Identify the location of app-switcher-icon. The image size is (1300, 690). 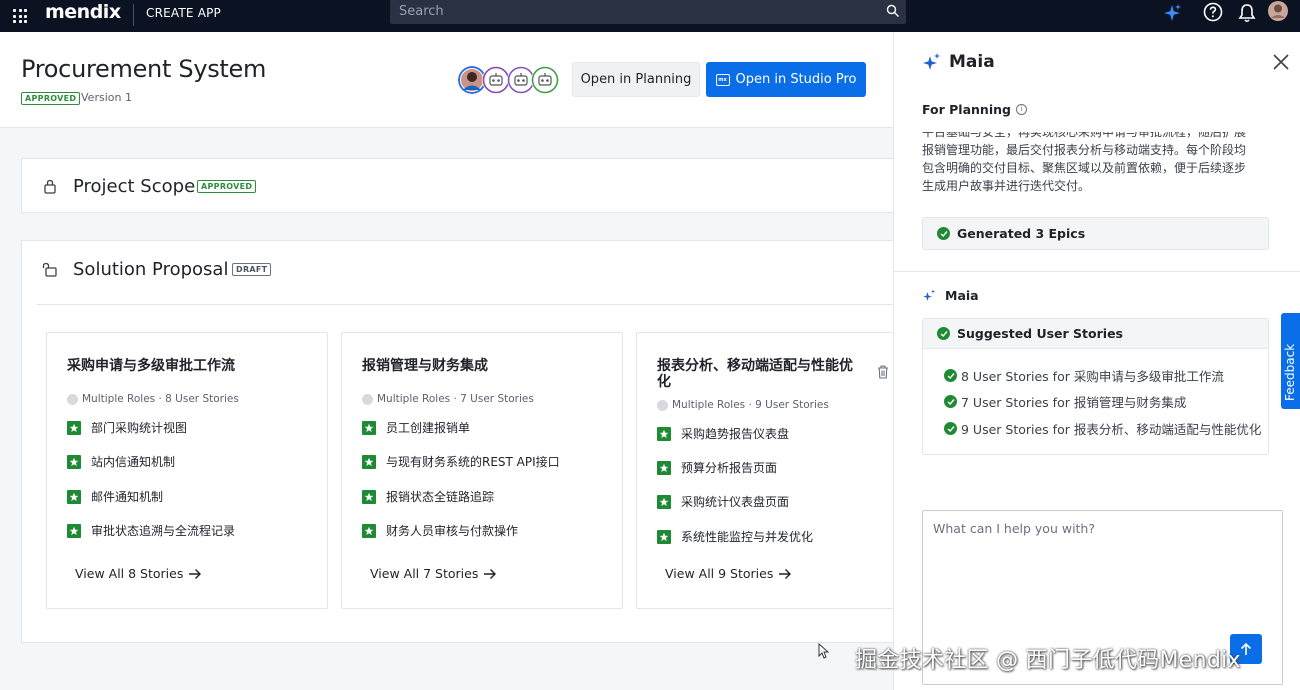
(20, 16).